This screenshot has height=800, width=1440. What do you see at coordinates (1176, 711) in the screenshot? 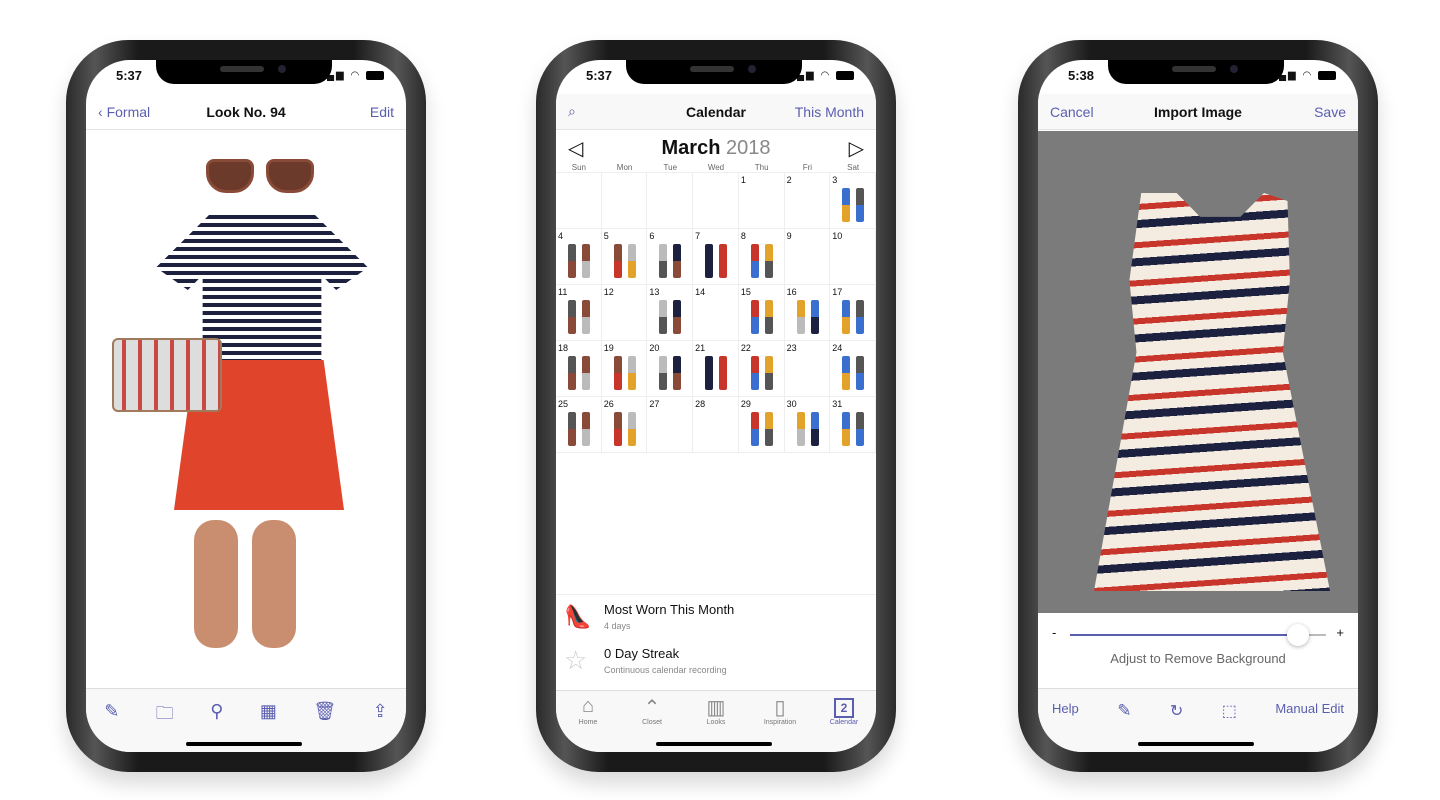
I see `rotate-icon: ↻` at bounding box center [1176, 711].